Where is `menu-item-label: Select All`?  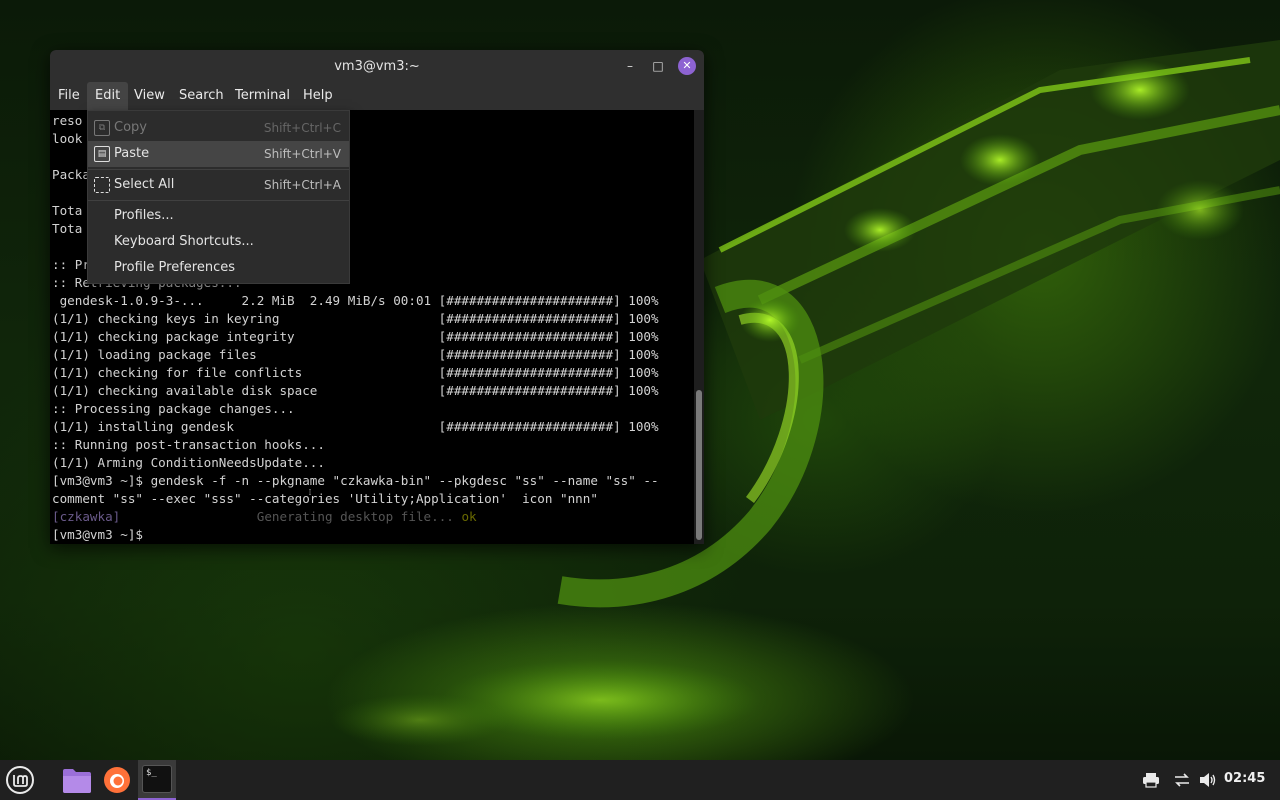 menu-item-label: Select All is located at coordinates (144, 184).